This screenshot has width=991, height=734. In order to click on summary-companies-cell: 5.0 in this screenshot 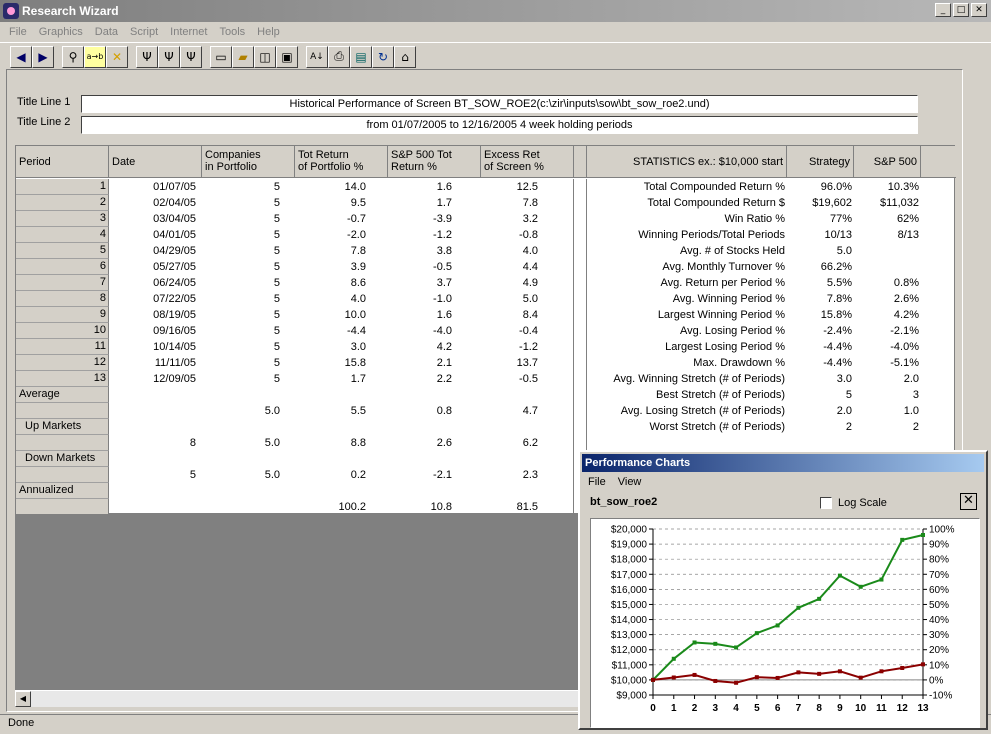, I will do `click(241, 411)`.